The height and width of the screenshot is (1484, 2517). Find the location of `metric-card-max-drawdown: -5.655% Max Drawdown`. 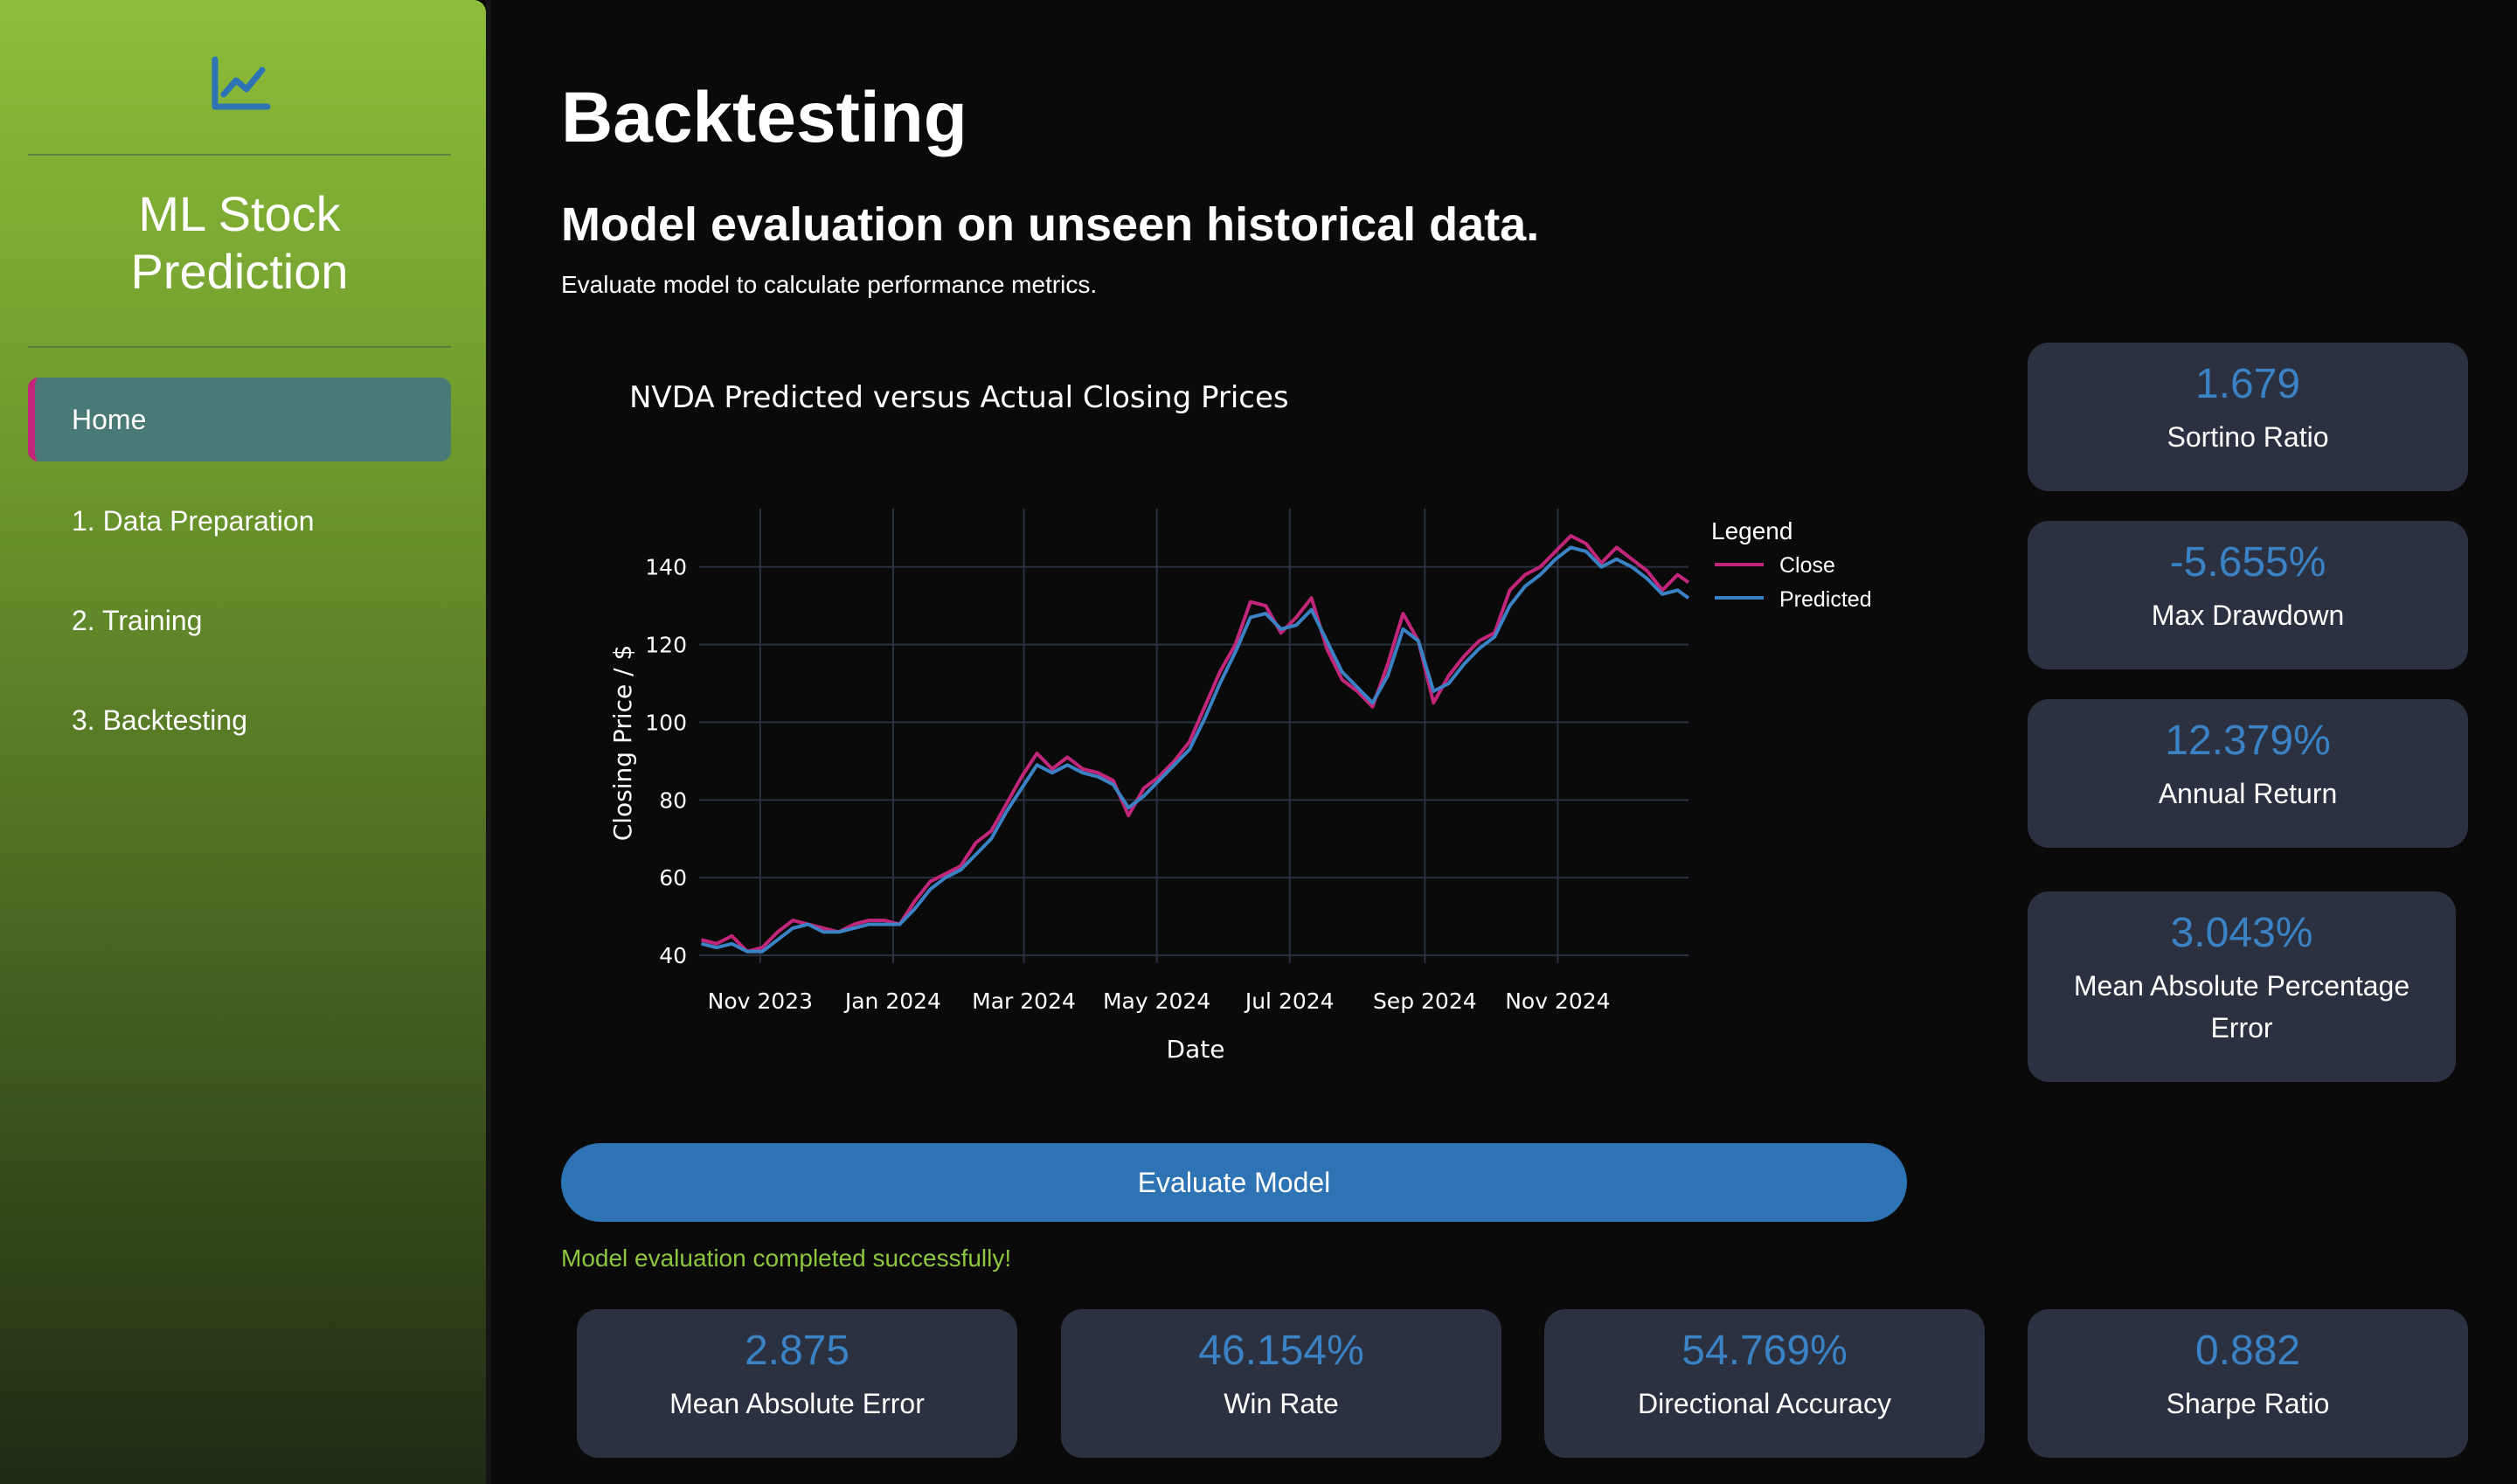

metric-card-max-drawdown: -5.655% Max Drawdown is located at coordinates (2248, 595).